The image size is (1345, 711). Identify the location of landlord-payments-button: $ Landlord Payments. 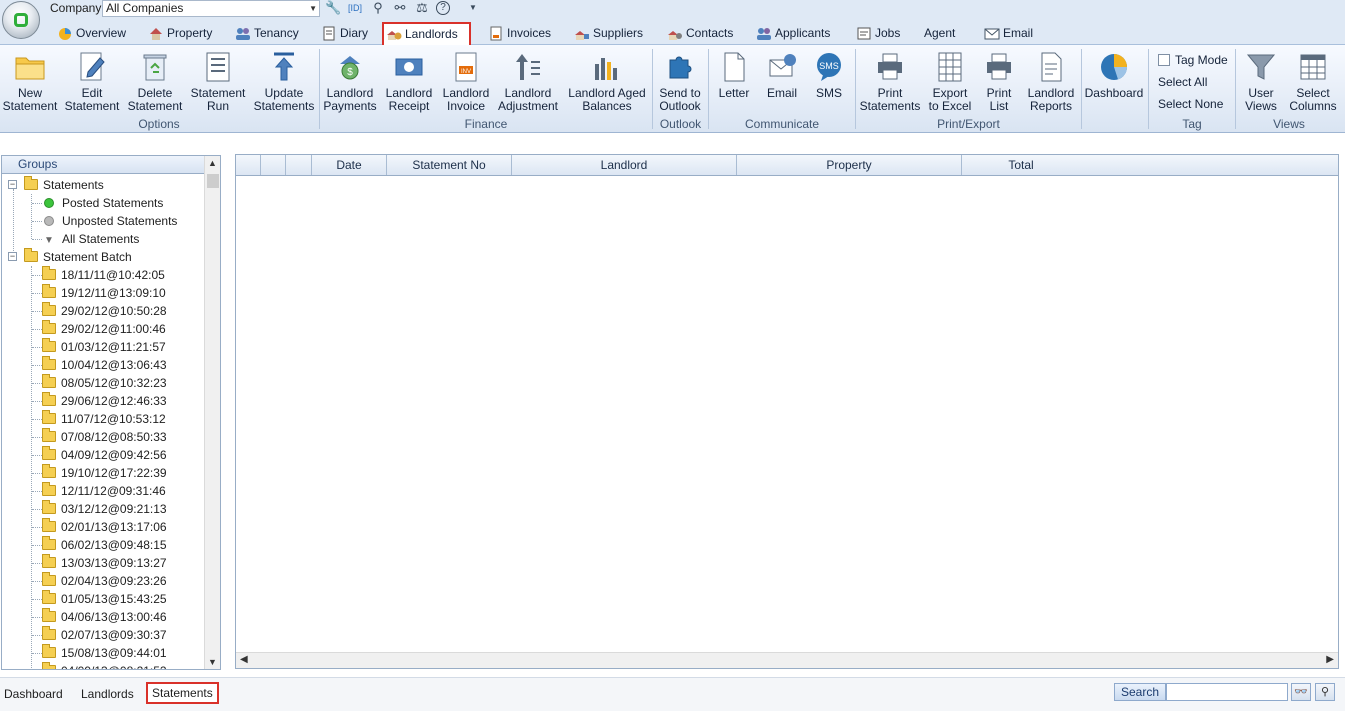
(350, 83).